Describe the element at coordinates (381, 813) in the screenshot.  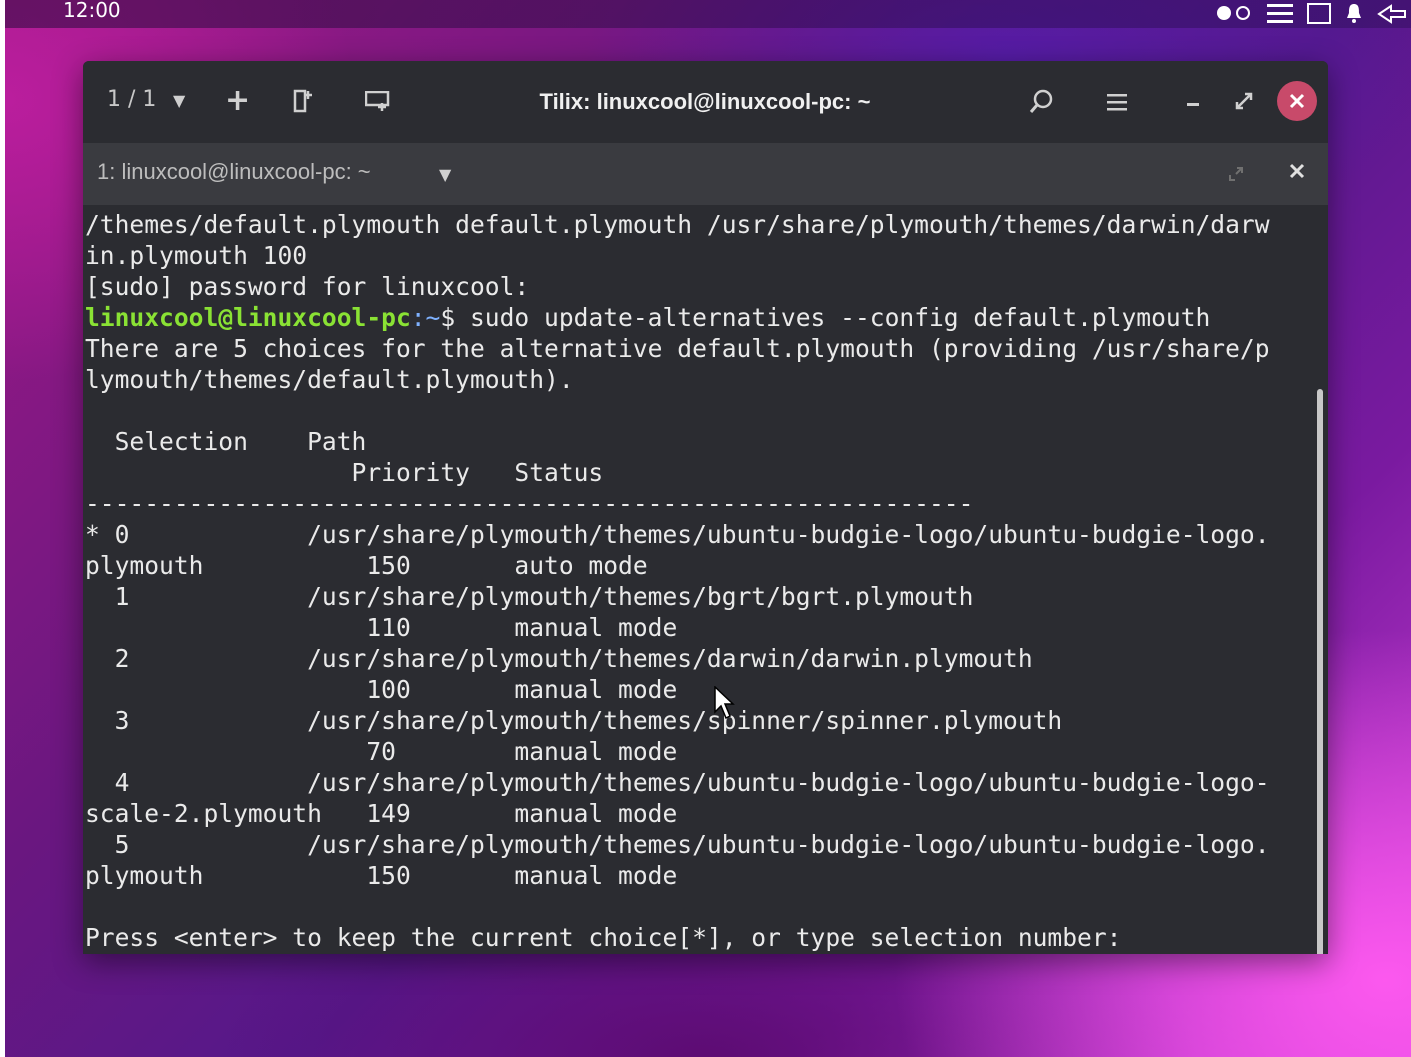
I see `terminal-line: scale-2.plymouth 149 manual mode` at that location.